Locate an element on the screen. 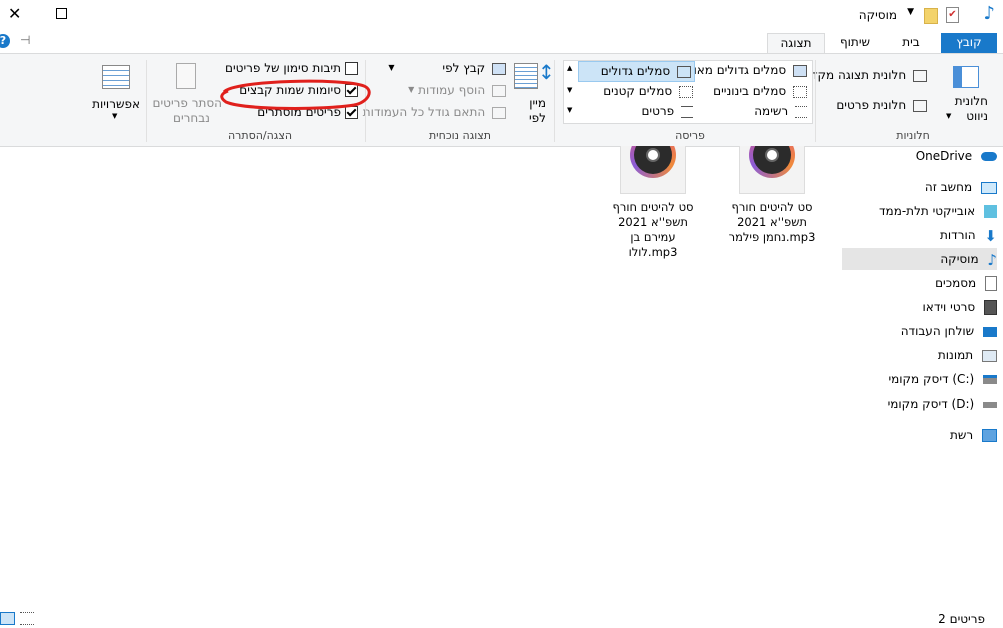  layout-group-title: פריסה is located at coordinates (690, 135).